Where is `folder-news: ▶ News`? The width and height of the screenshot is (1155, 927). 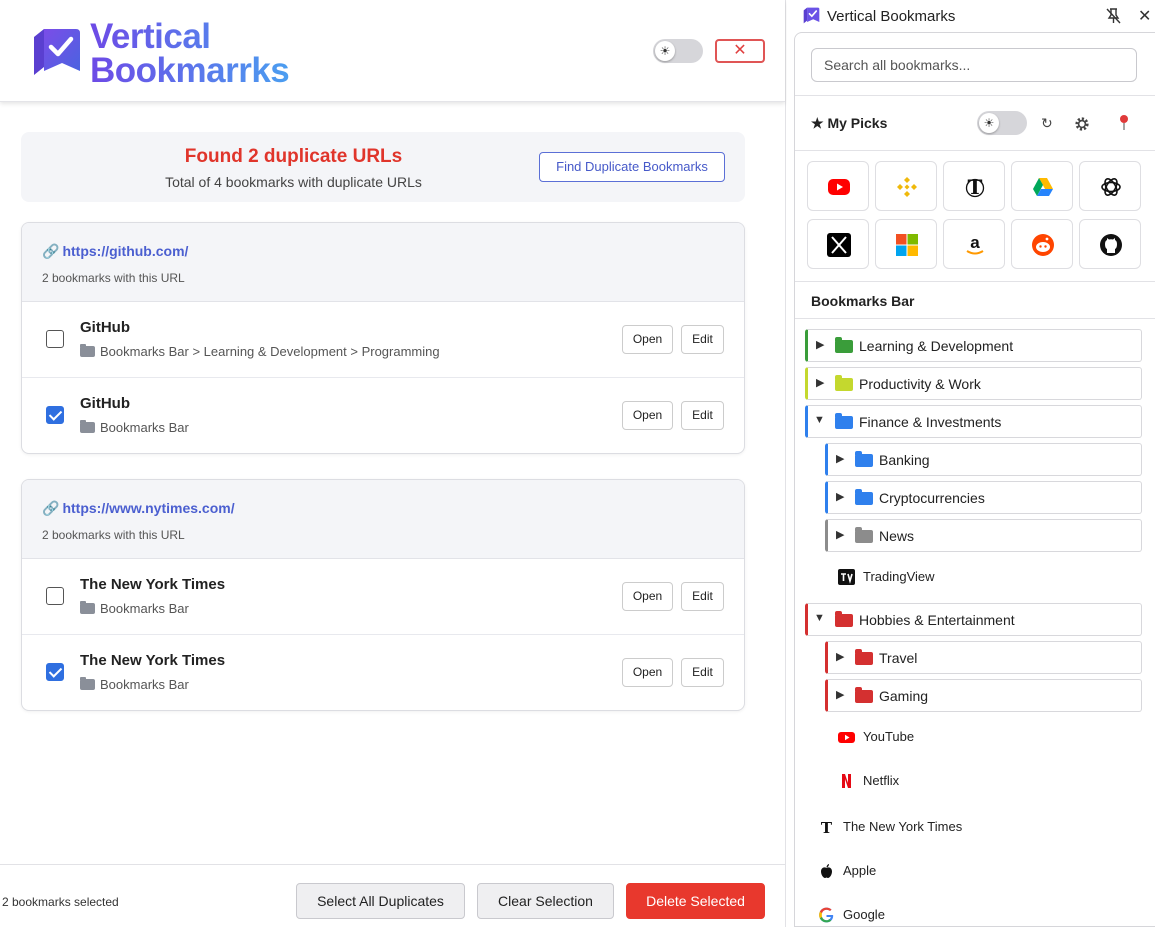 folder-news: ▶ News is located at coordinates (983, 535).